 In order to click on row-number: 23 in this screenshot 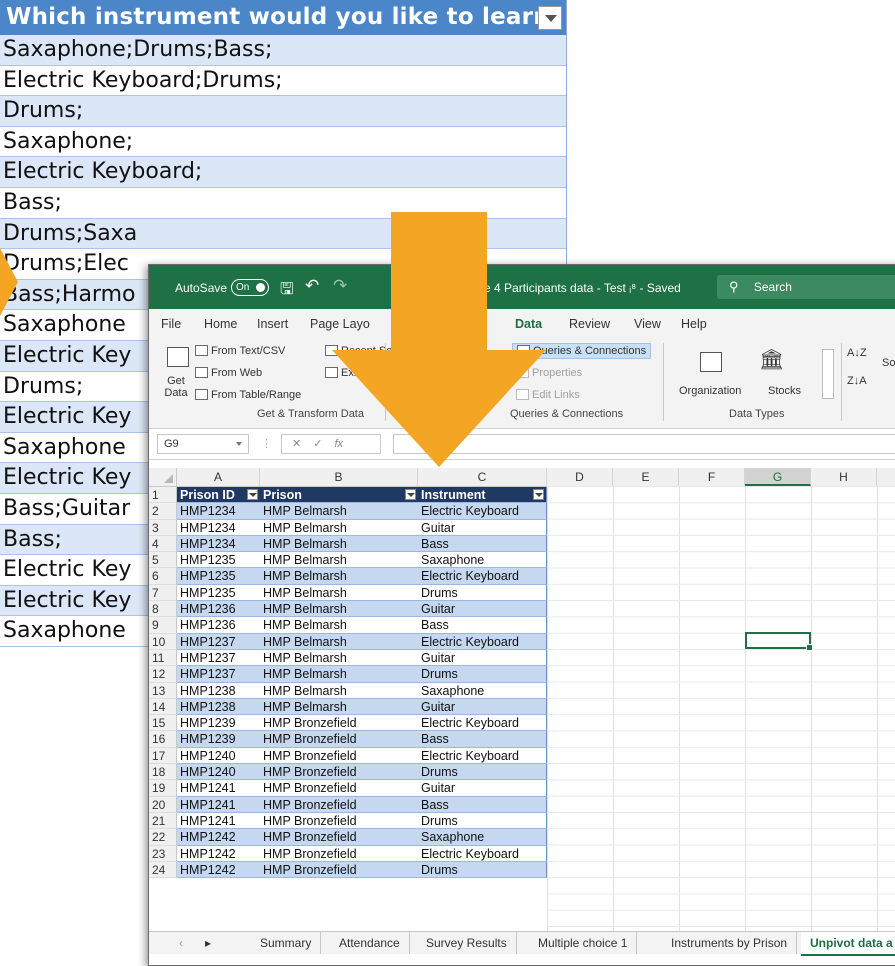, I will do `click(163, 853)`.